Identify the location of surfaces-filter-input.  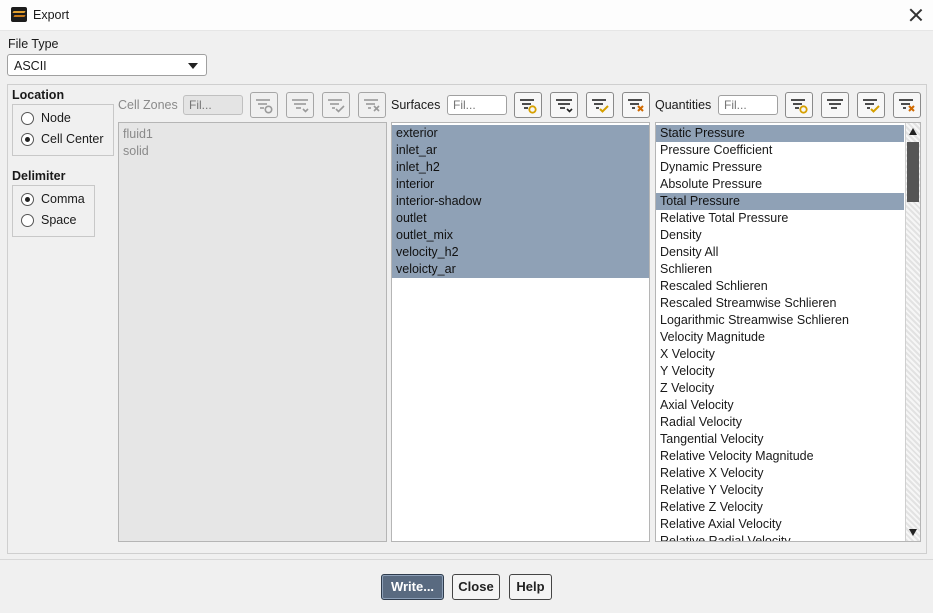
(477, 105).